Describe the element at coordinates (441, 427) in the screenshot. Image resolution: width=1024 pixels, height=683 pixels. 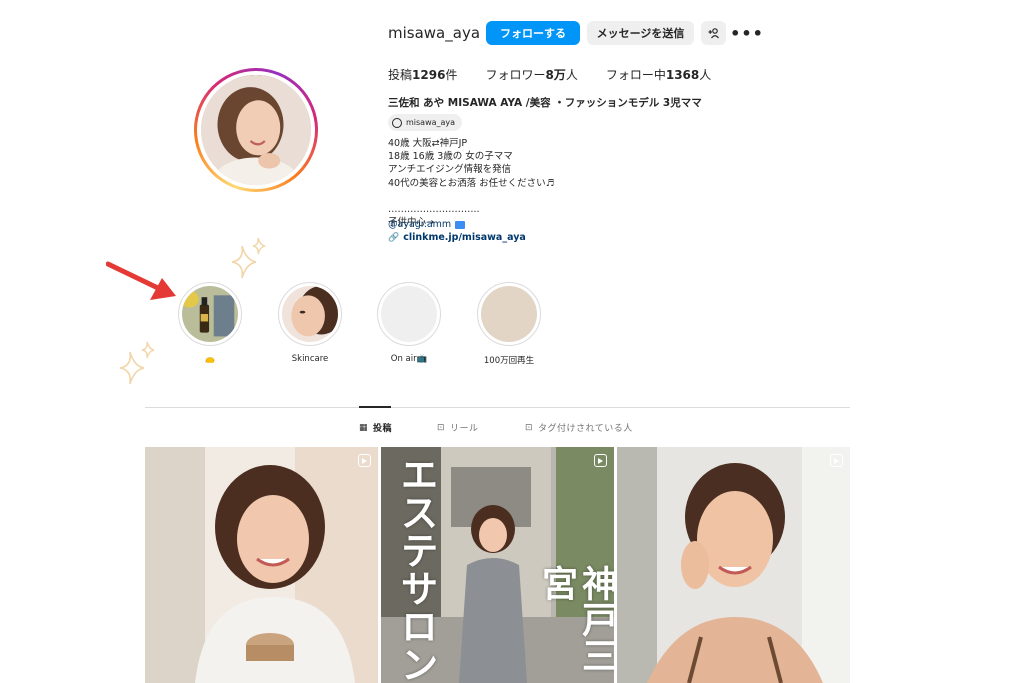
I see `reels-icon: ⊡` at that location.